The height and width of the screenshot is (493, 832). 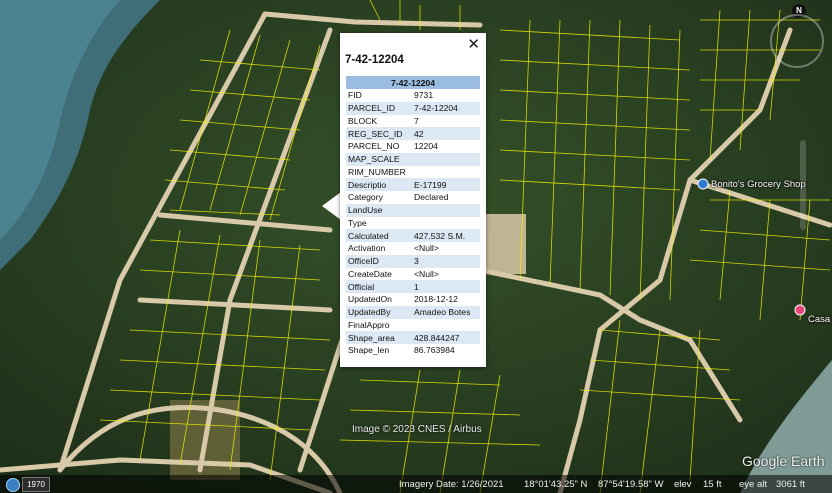 What do you see at coordinates (753, 484) in the screenshot?
I see `eye-altitude-label: eye alt` at bounding box center [753, 484].